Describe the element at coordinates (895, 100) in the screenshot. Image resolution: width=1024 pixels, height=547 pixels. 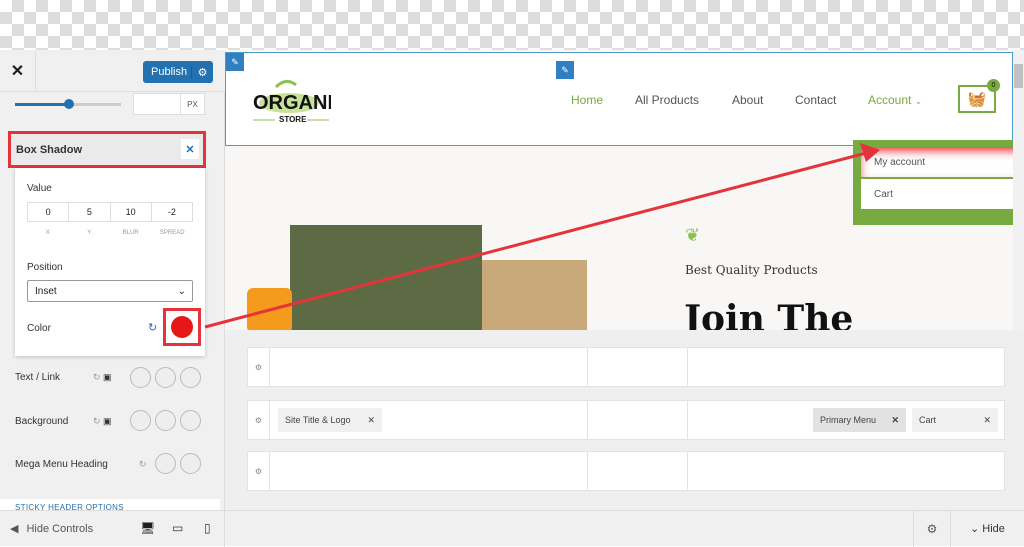
I see `nav-account: Account ⌄` at that location.